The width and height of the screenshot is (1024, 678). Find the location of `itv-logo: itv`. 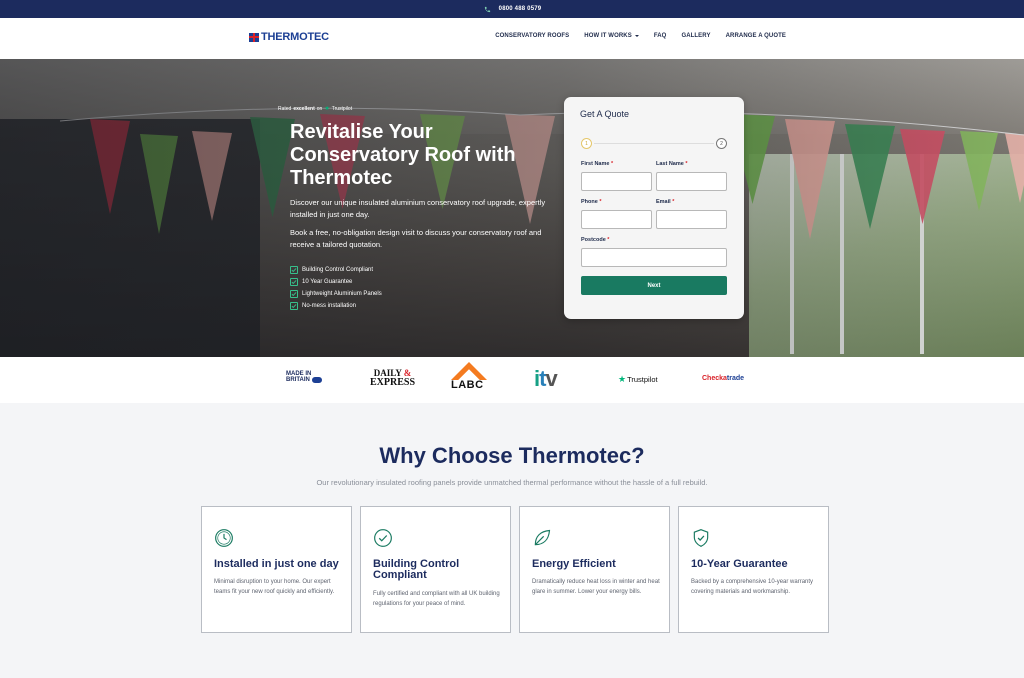

itv-logo: itv is located at coordinates (546, 379).